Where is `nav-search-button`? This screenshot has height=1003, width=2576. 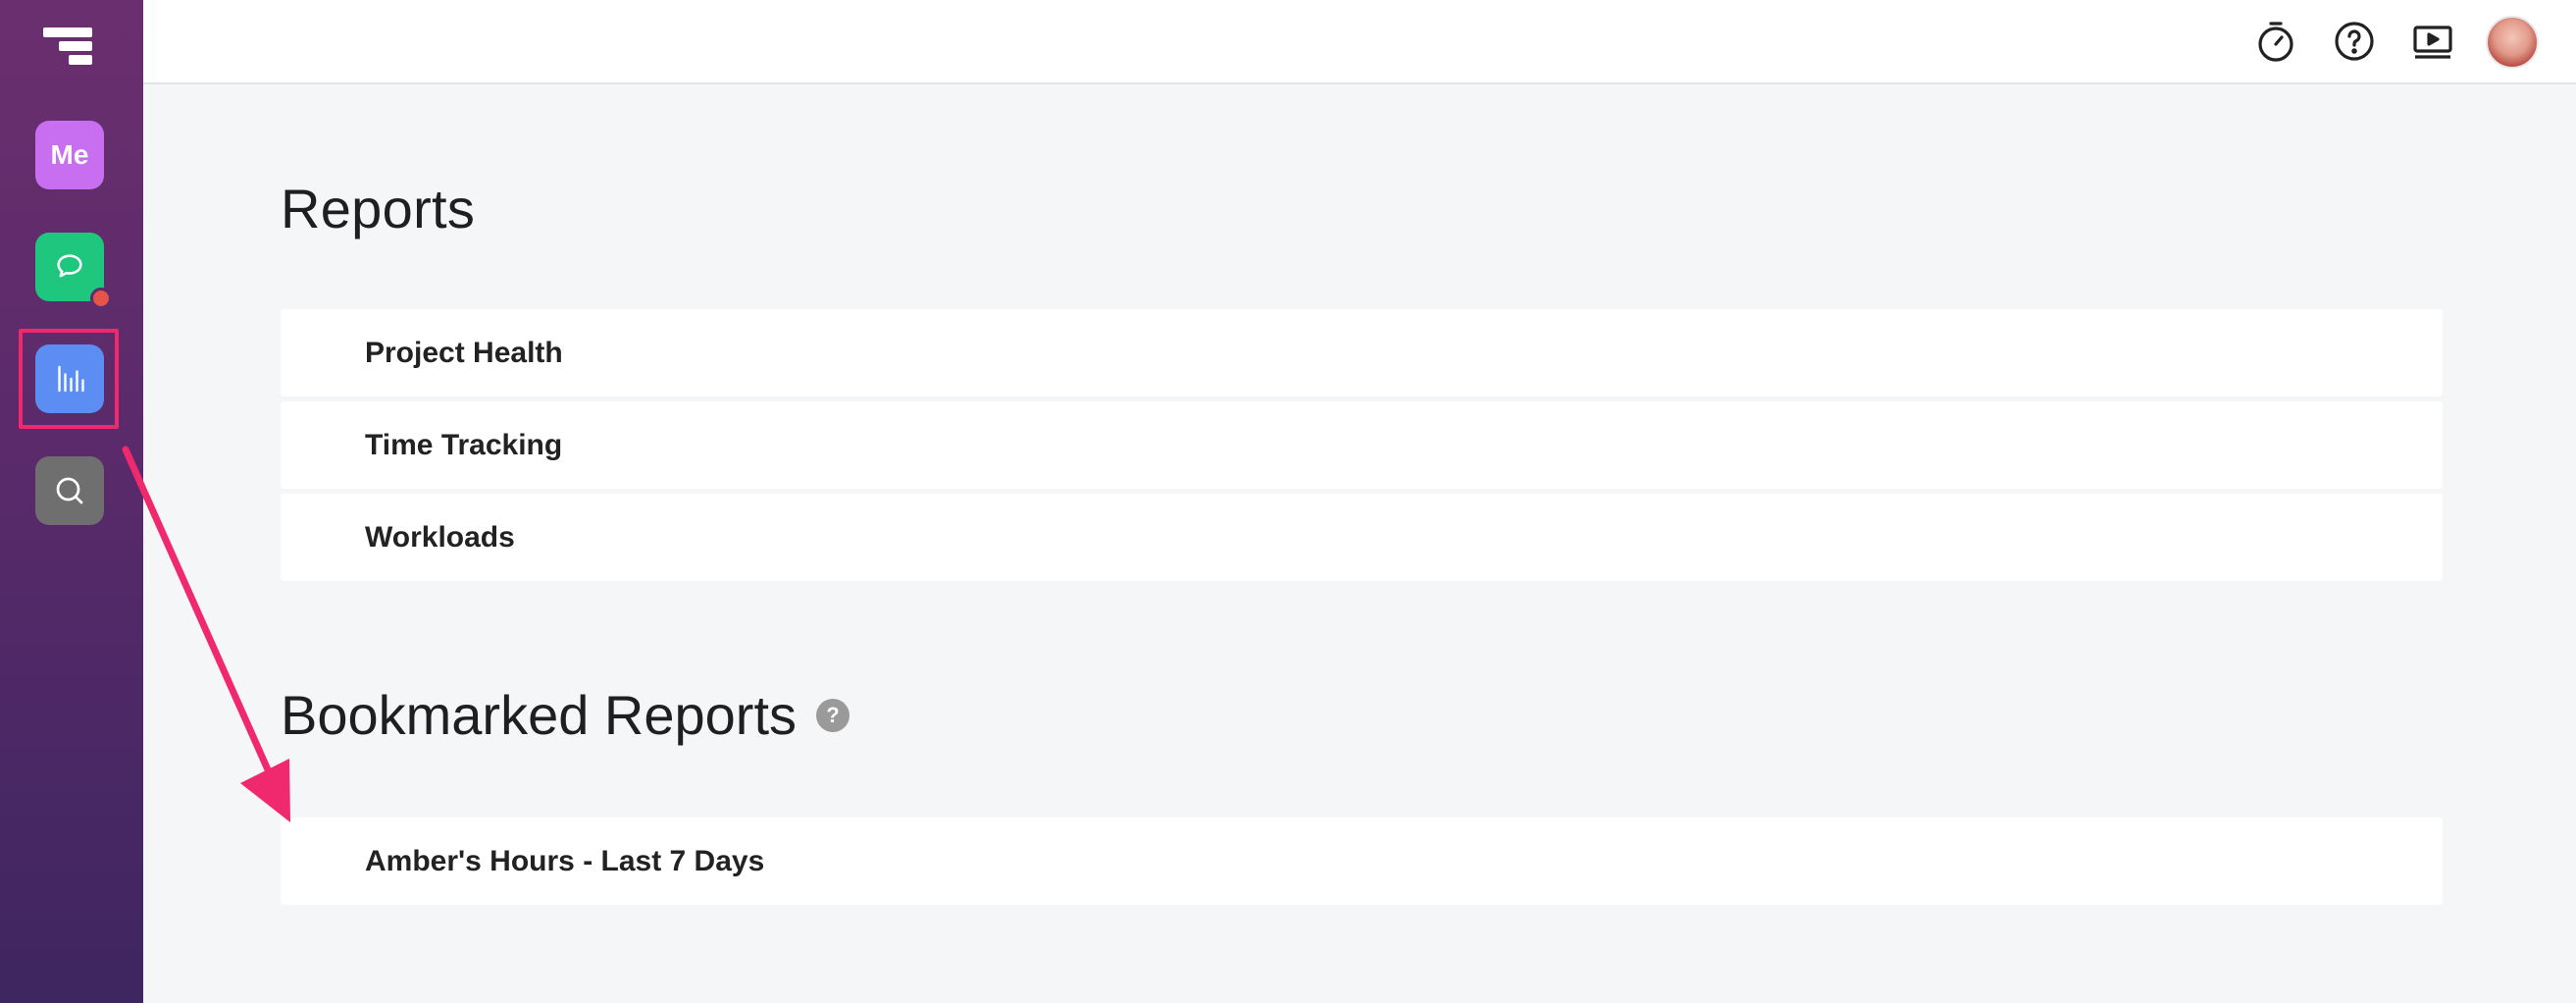 nav-search-button is located at coordinates (69, 490).